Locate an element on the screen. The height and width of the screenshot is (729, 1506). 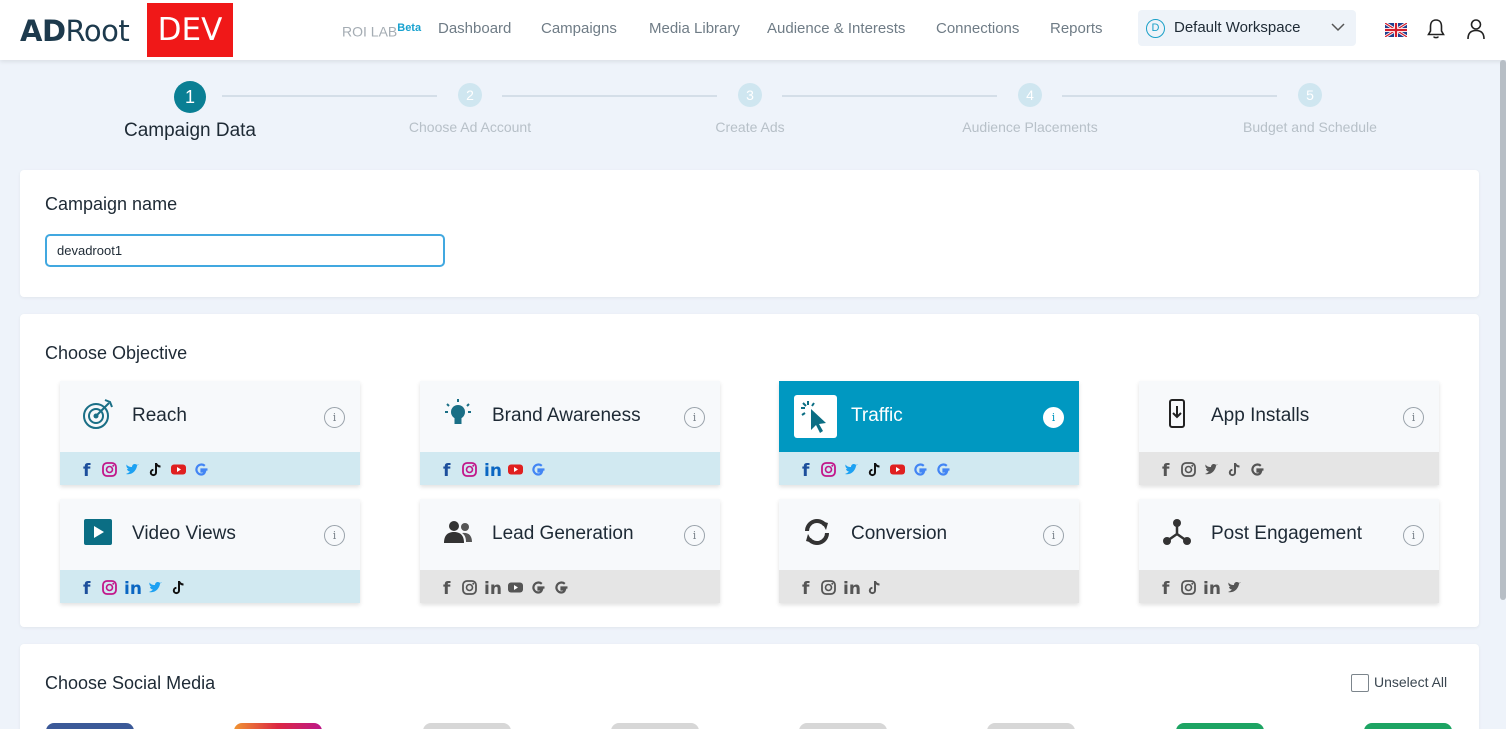
workspace-selector: D Default Workspace is located at coordinates (1247, 28).